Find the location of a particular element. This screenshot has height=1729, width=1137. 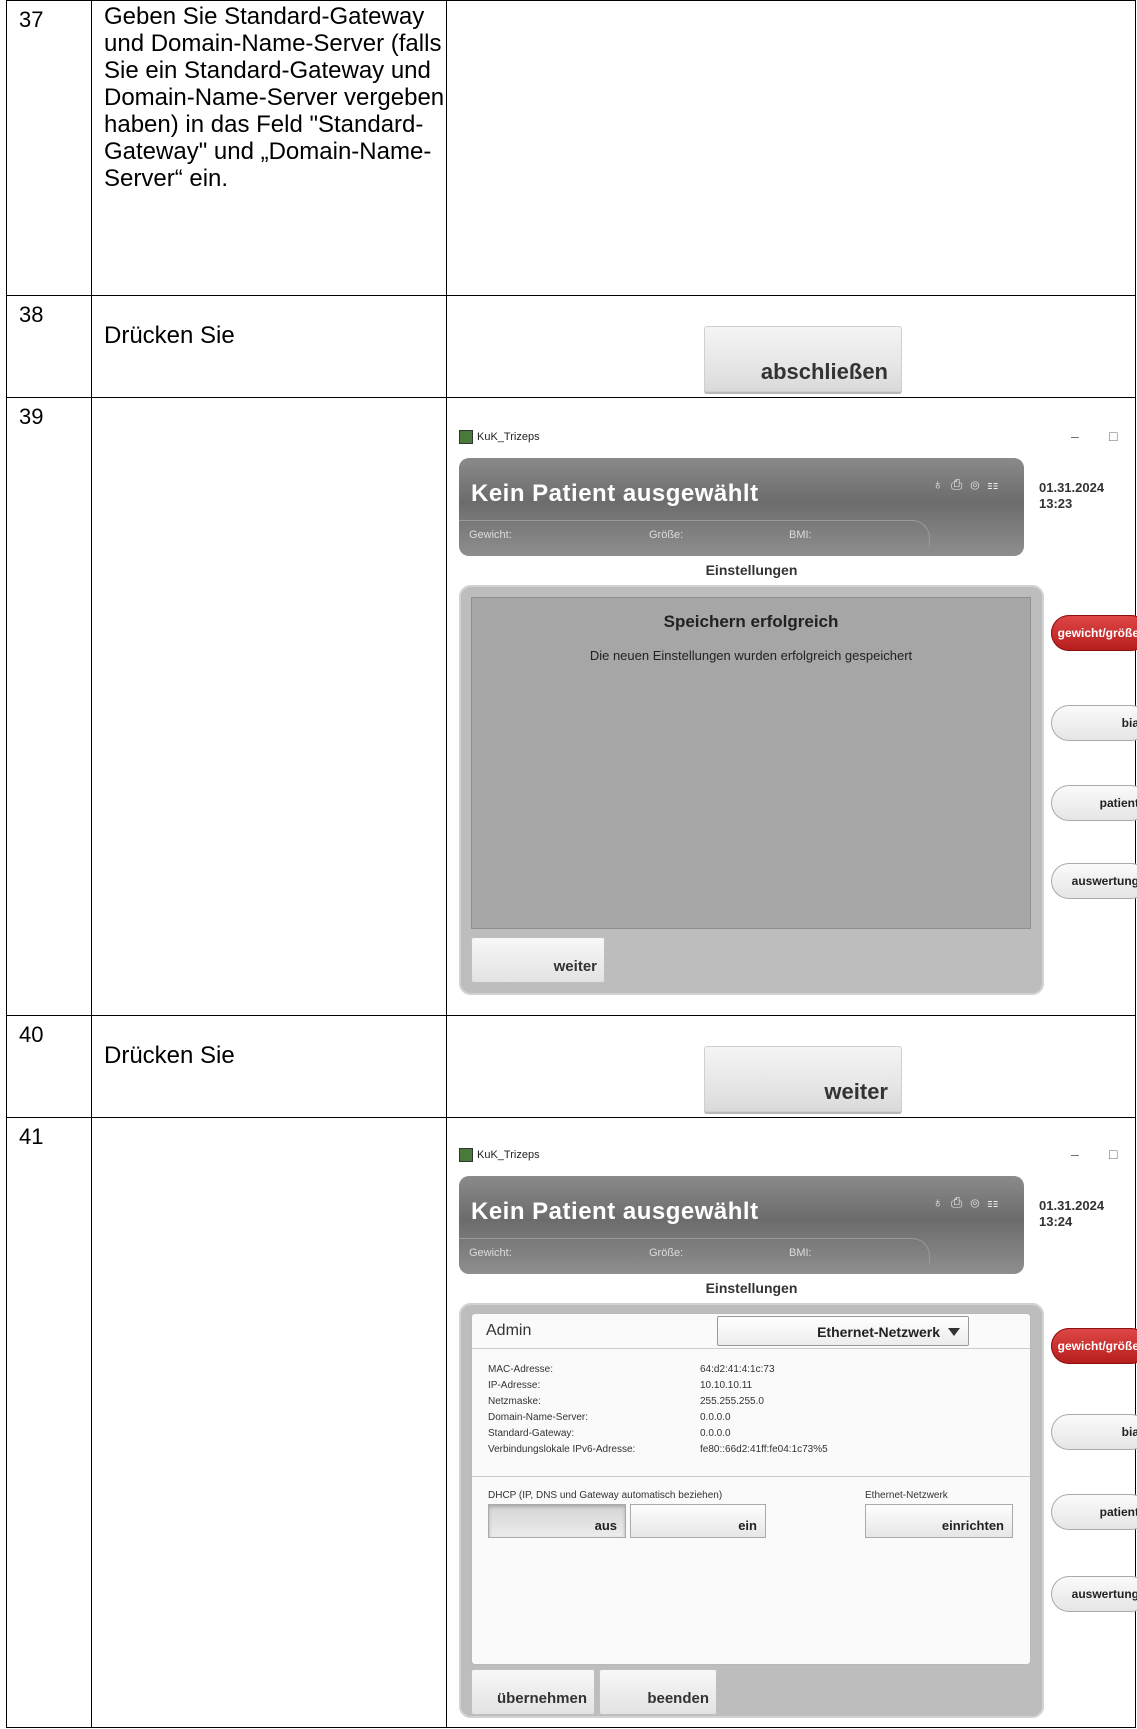

datetime: 01.31.2024 13:23 is located at coordinates (1071, 496).